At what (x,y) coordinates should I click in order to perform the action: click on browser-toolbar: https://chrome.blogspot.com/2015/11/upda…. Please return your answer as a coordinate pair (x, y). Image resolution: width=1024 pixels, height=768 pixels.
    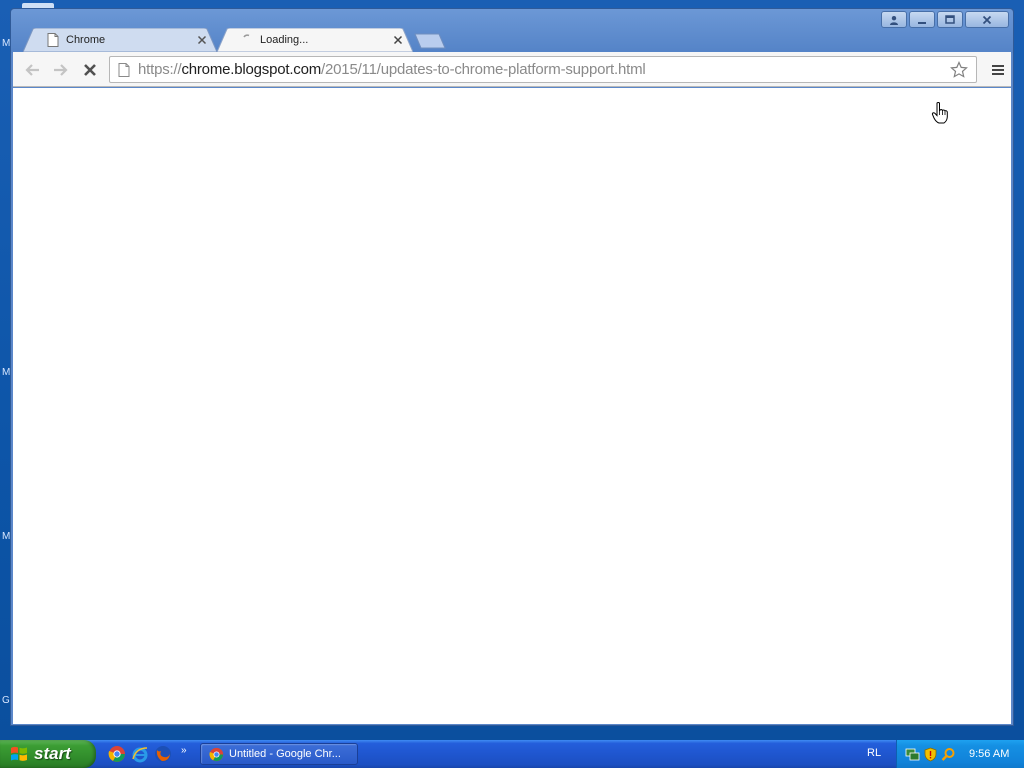
    Looking at the image, I should click on (512, 69).